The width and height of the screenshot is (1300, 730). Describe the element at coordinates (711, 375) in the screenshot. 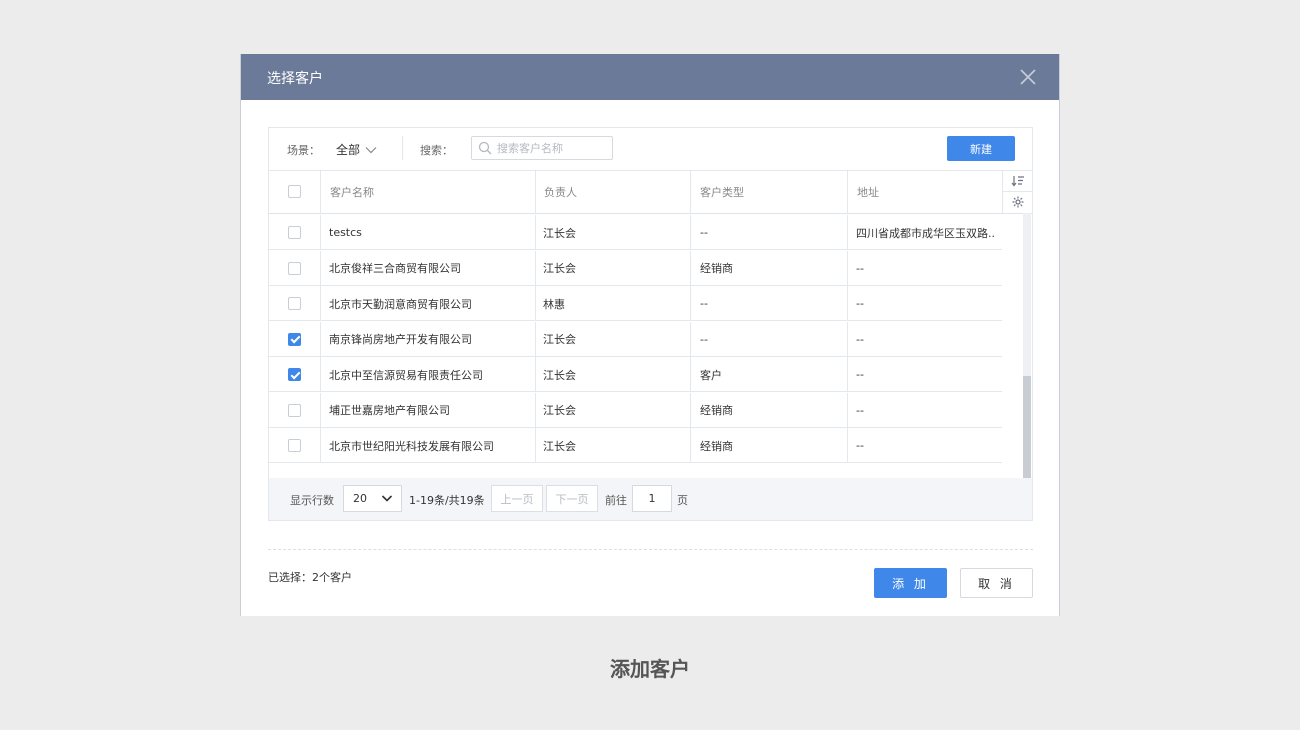

I see `cell-type: 客户` at that location.